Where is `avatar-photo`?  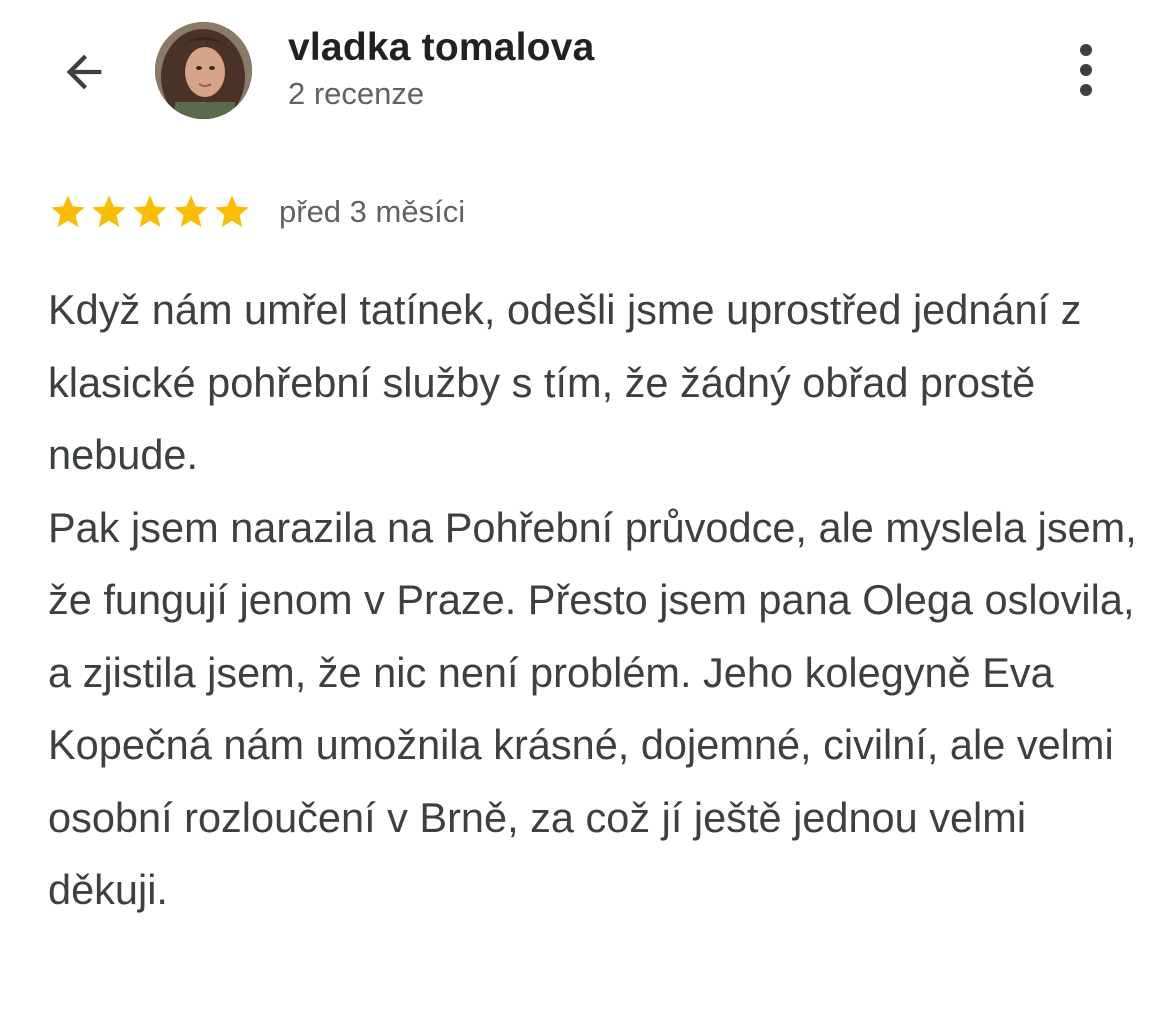
avatar-photo is located at coordinates (203, 70).